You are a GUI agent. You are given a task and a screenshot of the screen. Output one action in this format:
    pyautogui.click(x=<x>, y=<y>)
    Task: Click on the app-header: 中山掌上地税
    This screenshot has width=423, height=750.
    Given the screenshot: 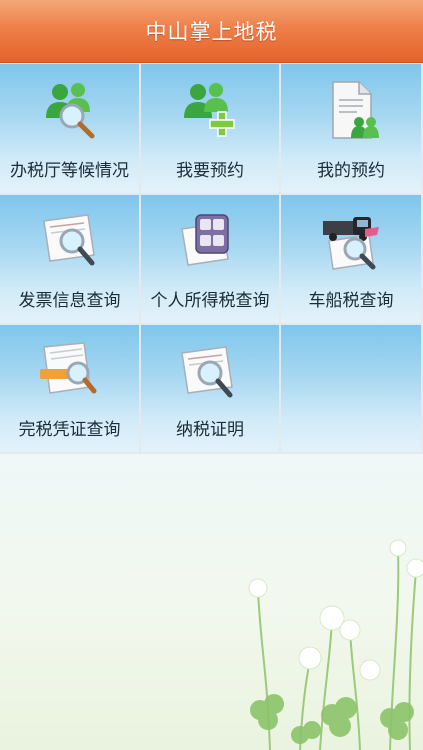 What is the action you would take?
    pyautogui.click(x=211, y=31)
    